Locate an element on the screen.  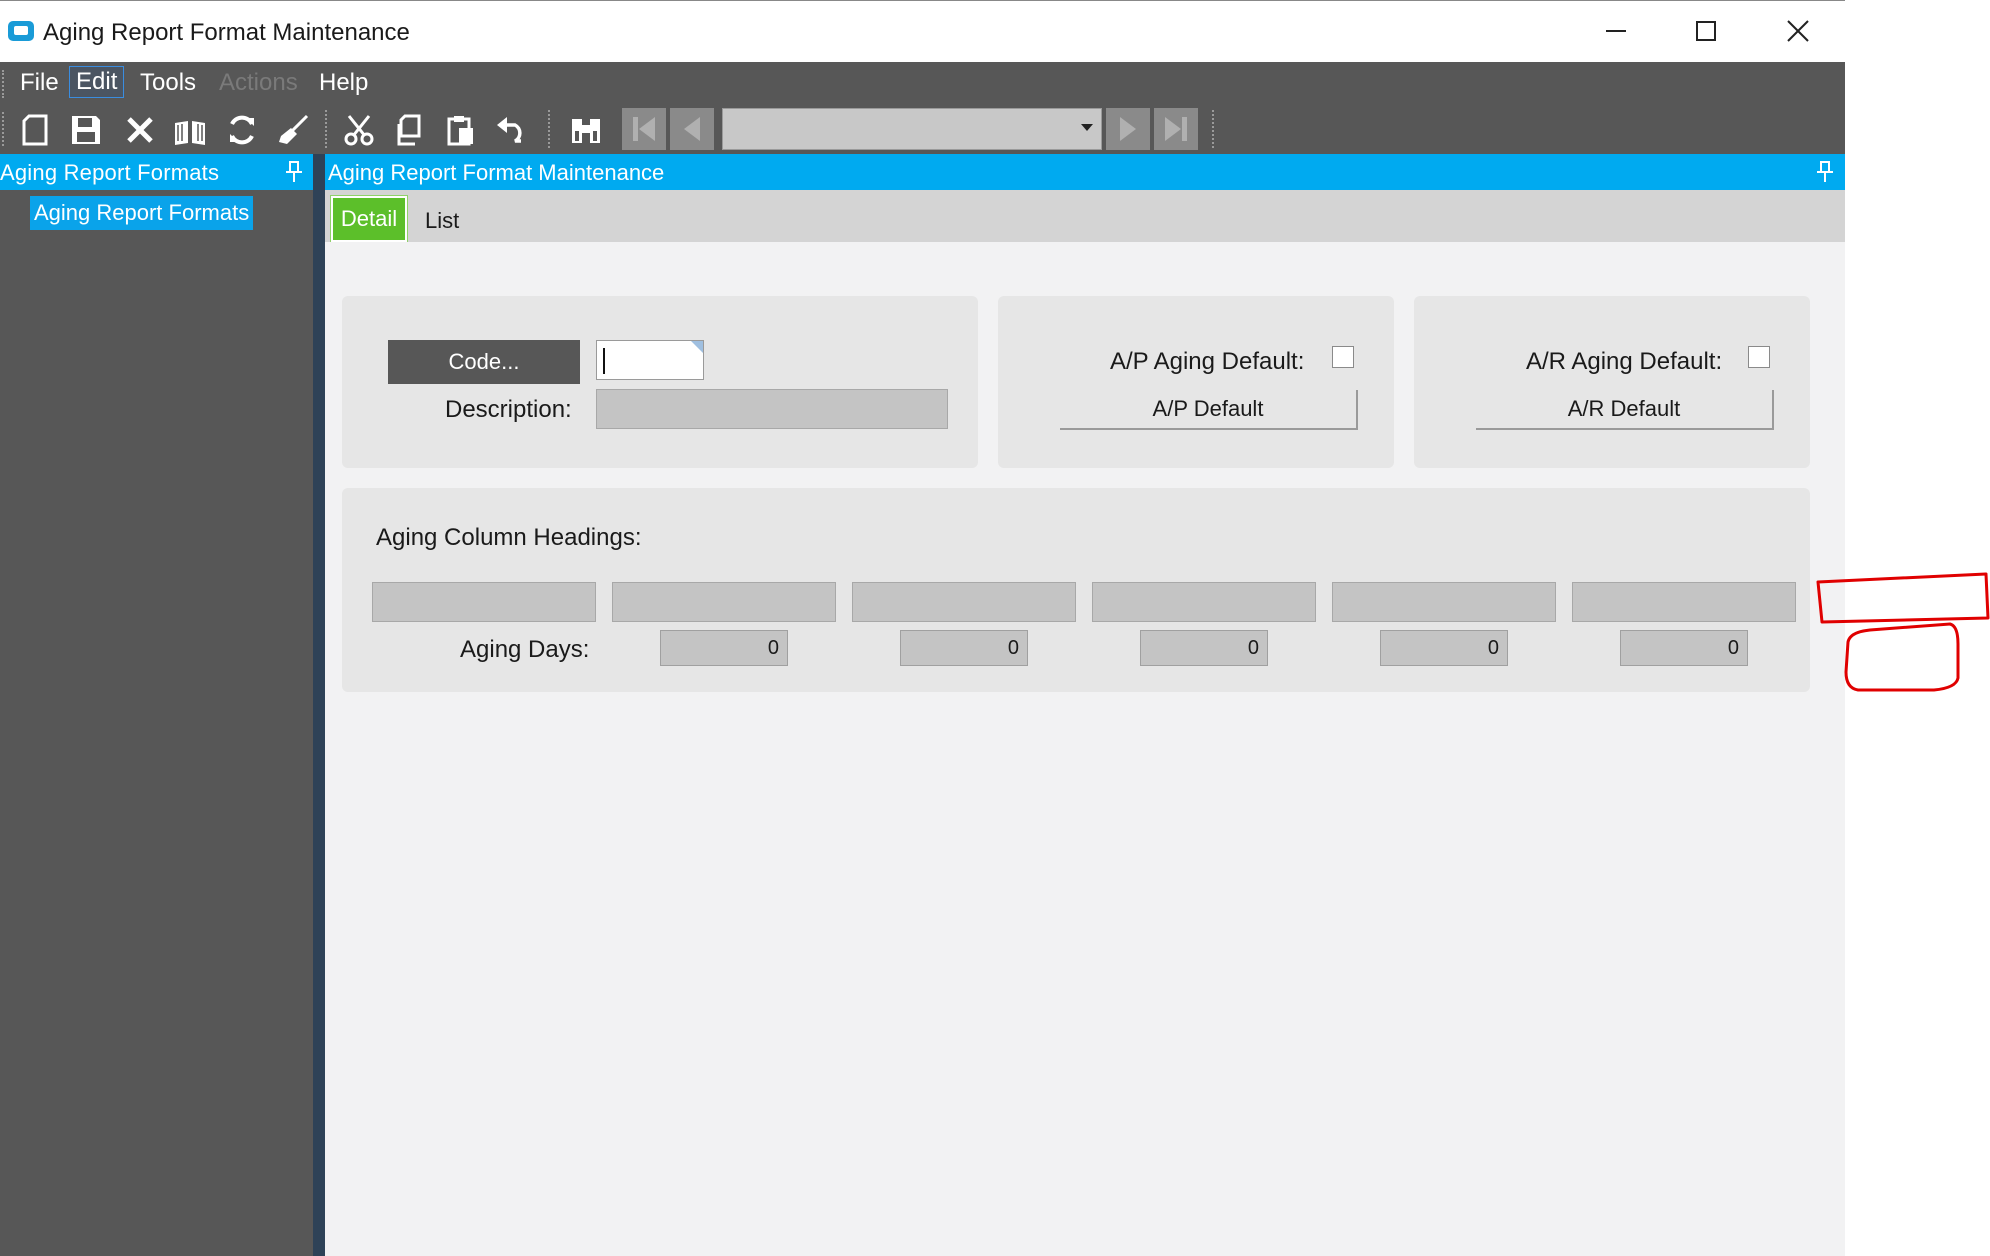
tab-strip: Detail List is located at coordinates (1085, 216).